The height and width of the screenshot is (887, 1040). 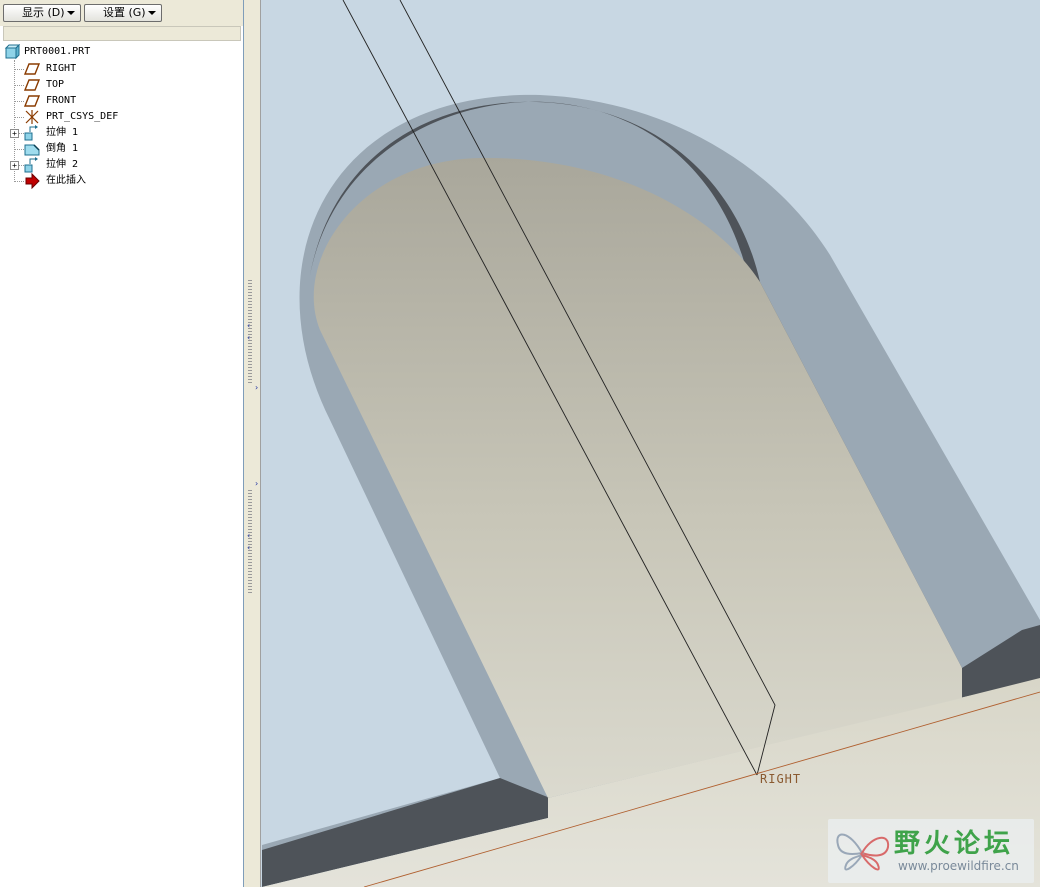 I want to click on settings-menu-label: 设置 (G), so click(x=124, y=12).